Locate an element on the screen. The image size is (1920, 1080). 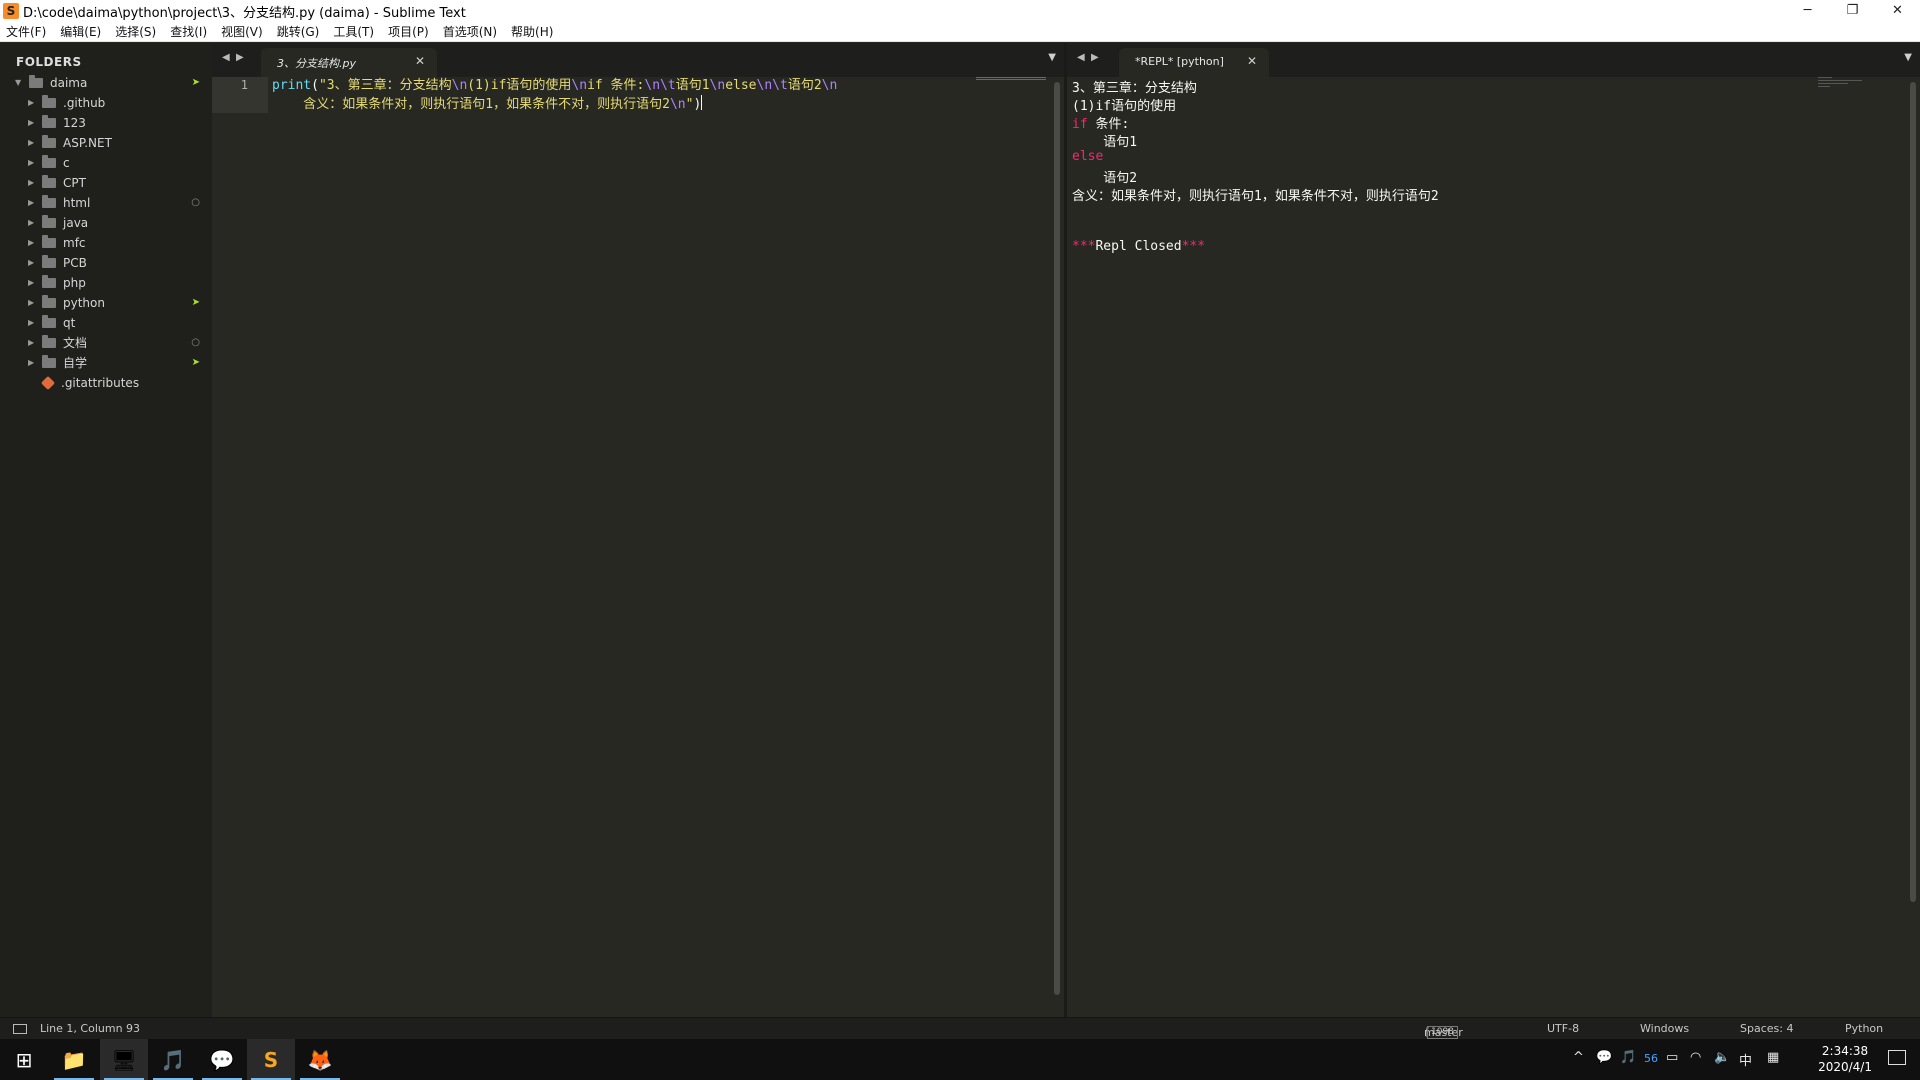
tree-item-label: java is located at coordinates (76, 223).